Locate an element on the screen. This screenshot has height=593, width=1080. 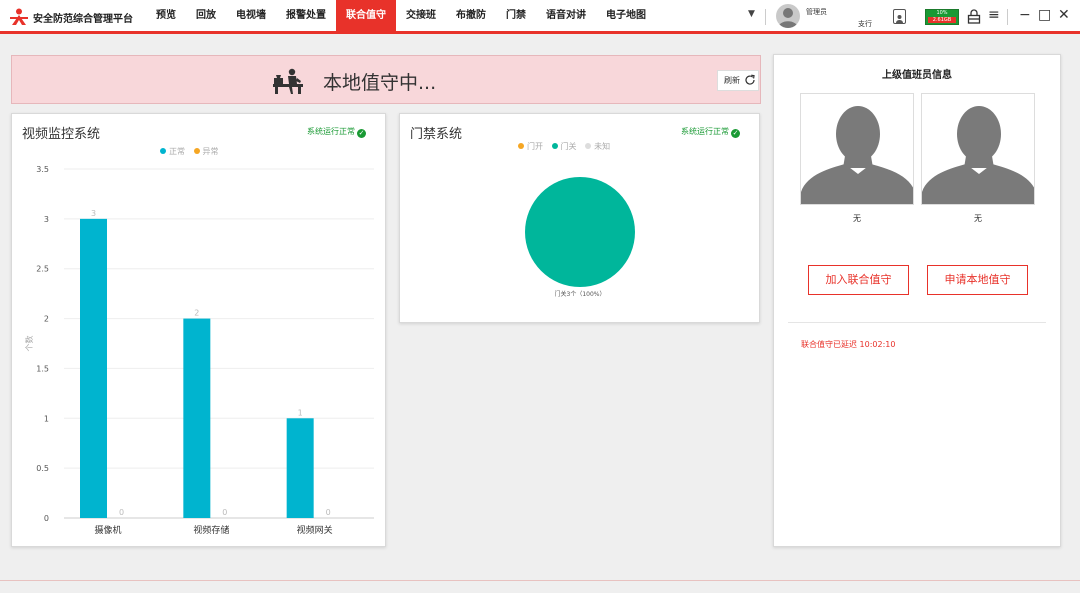
access-system-status: 系统运行正常 ✓ is located at coordinates (710, 132).